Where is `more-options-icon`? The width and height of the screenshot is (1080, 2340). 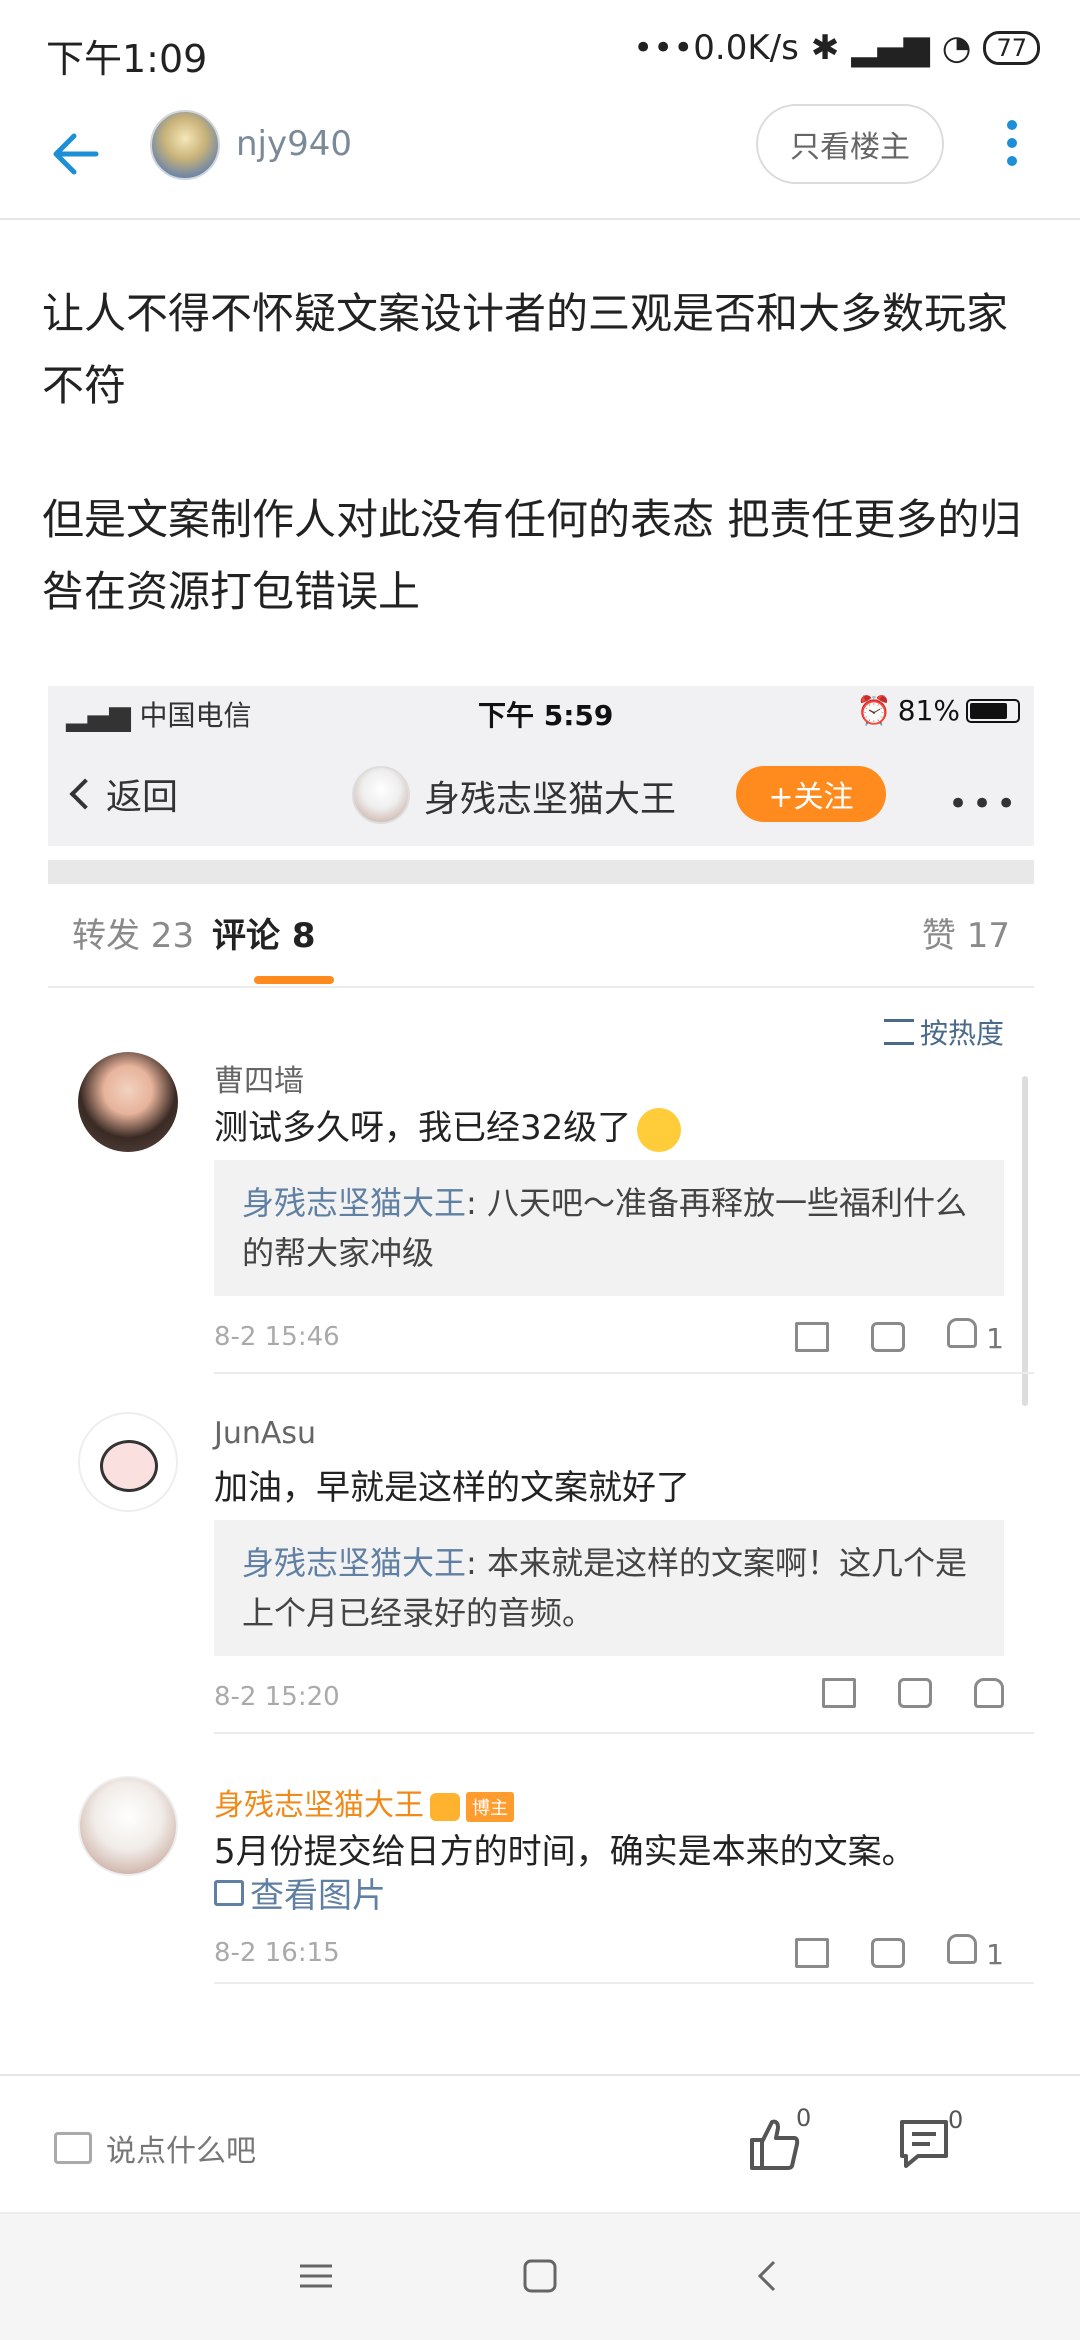 more-options-icon is located at coordinates (1012, 146).